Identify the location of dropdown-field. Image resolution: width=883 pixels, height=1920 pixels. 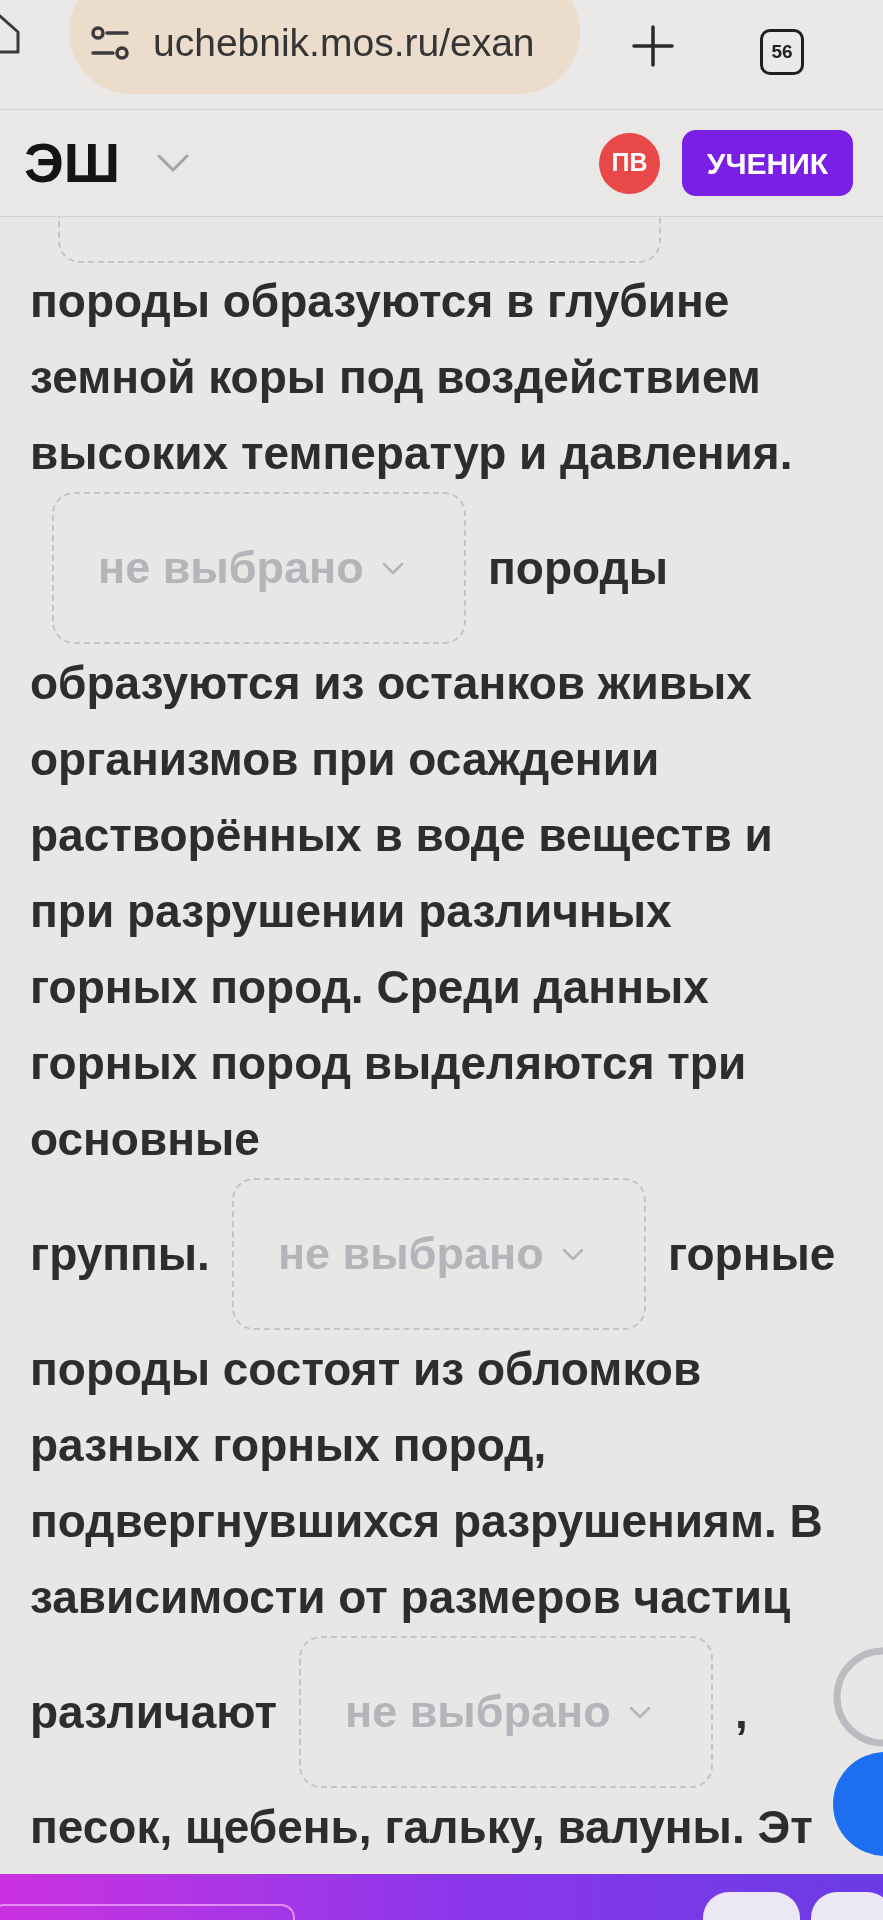
(359, 240).